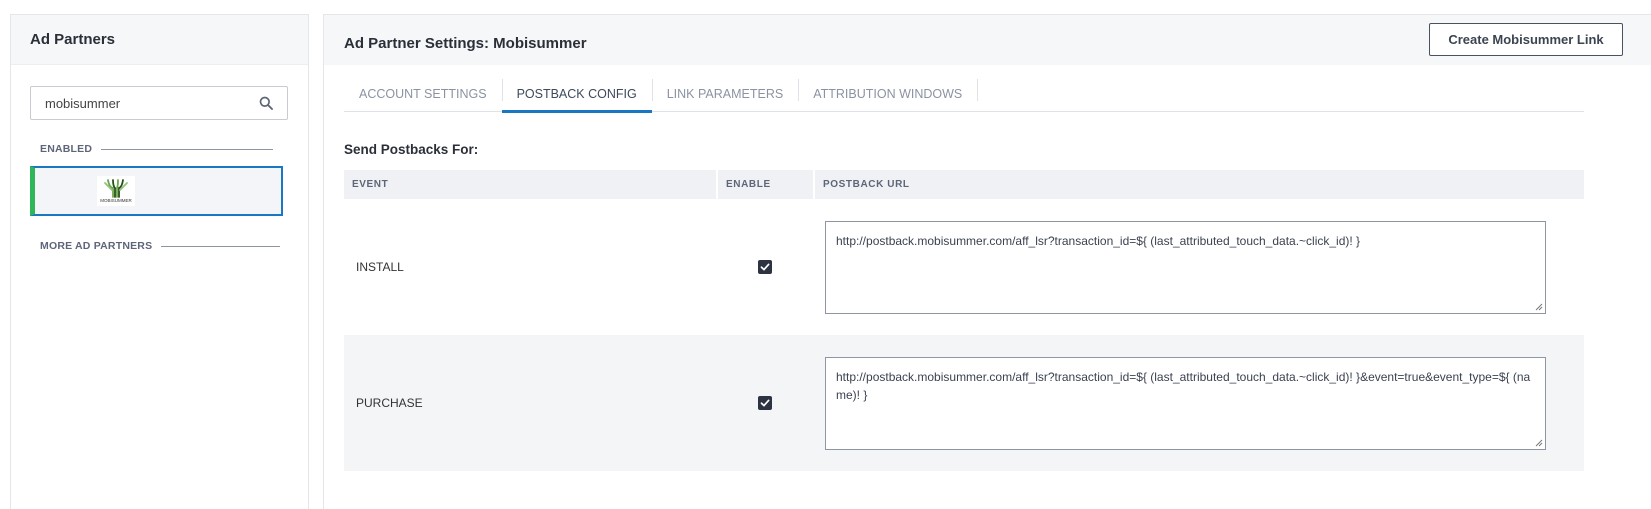  I want to click on table-header: EVENT ENABLE POSTBACK URL, so click(964, 184).